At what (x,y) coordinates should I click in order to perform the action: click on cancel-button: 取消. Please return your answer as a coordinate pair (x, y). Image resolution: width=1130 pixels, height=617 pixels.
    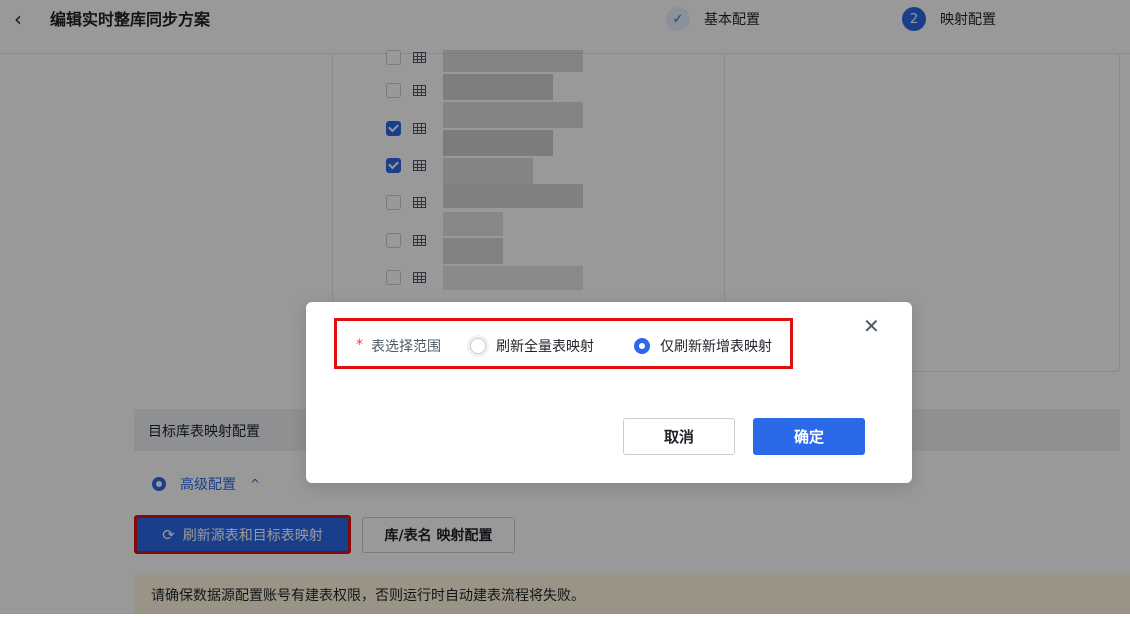
    Looking at the image, I should click on (679, 436).